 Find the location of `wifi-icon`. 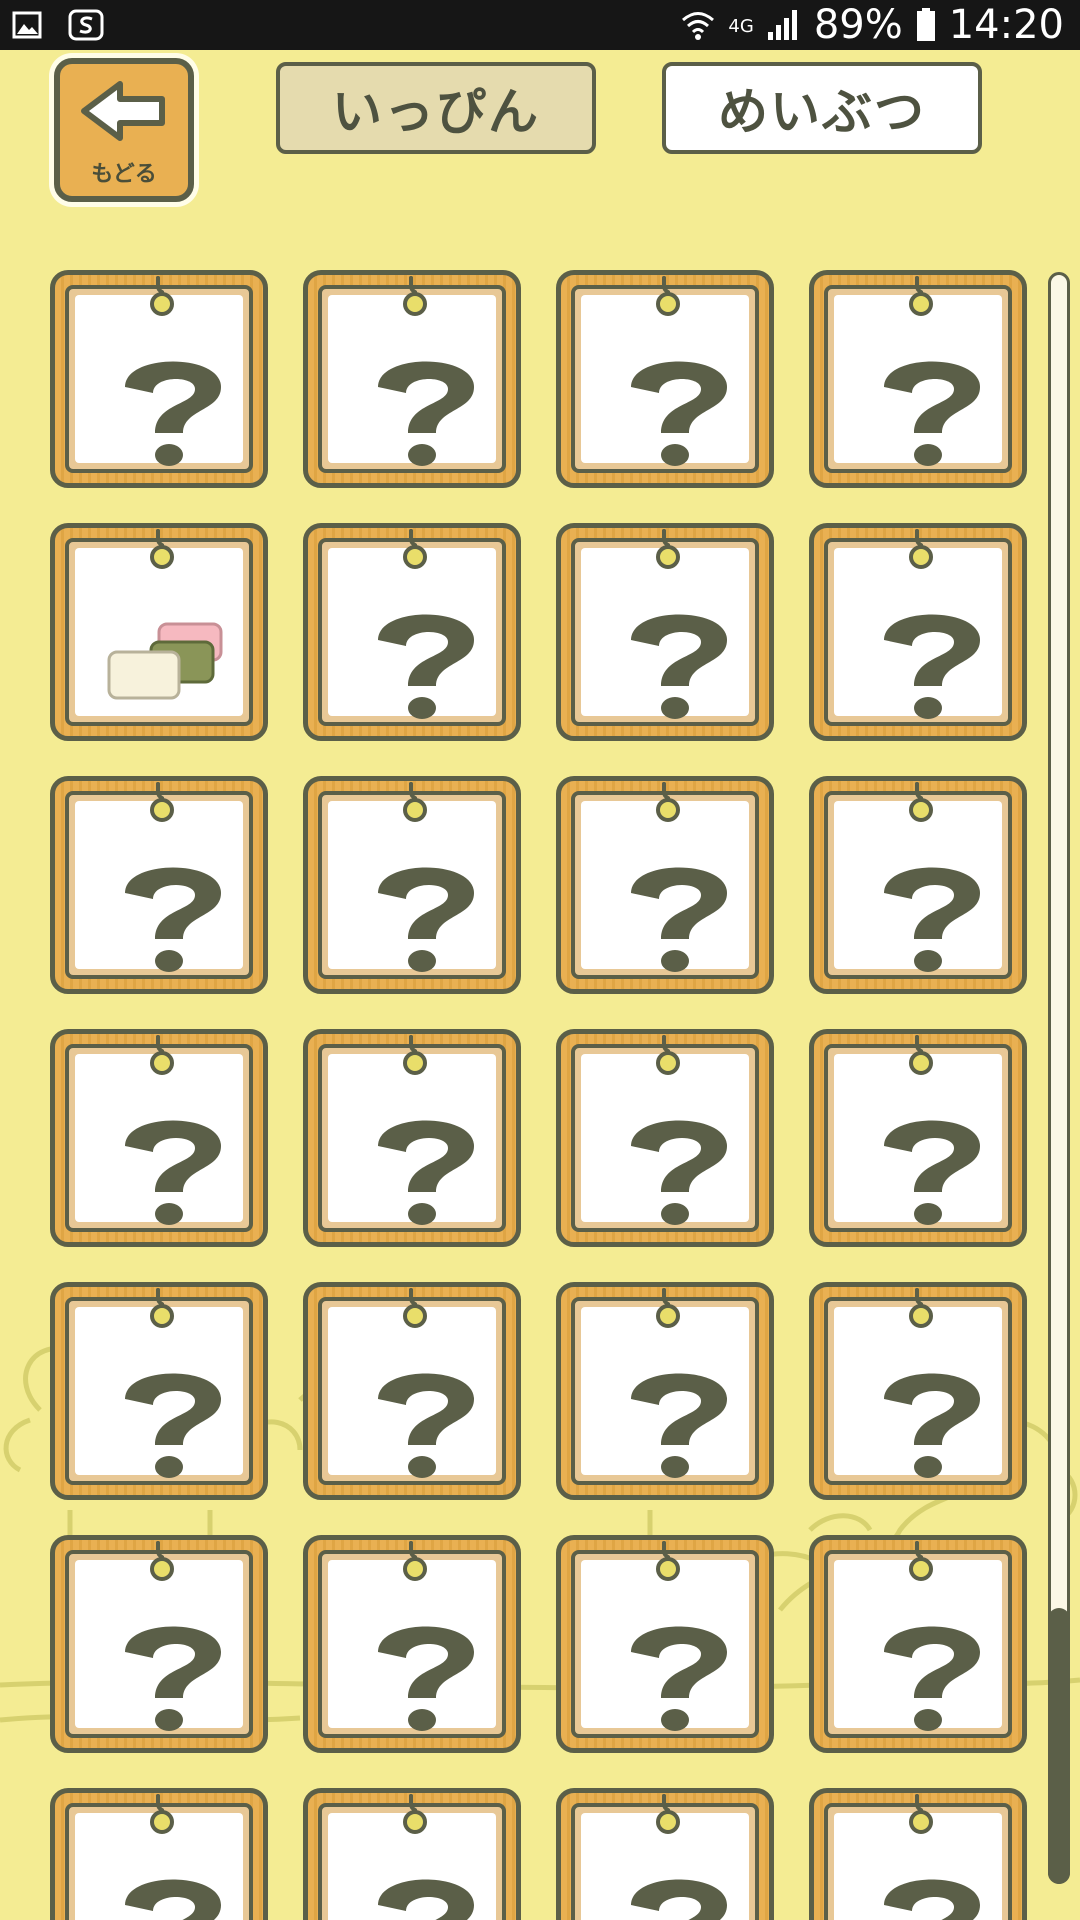

wifi-icon is located at coordinates (698, 26).